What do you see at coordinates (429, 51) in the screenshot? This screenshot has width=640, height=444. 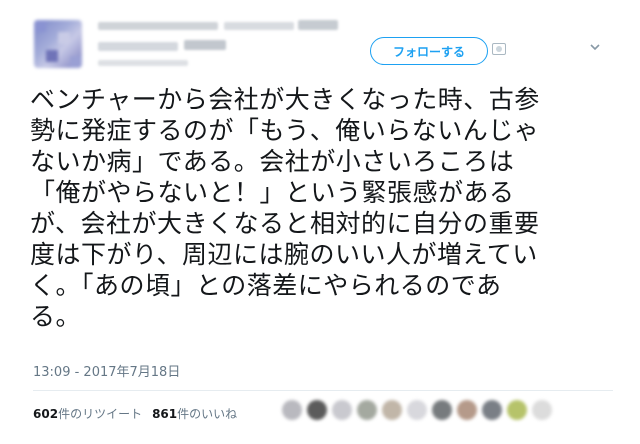 I see `follow-button: フォローする` at bounding box center [429, 51].